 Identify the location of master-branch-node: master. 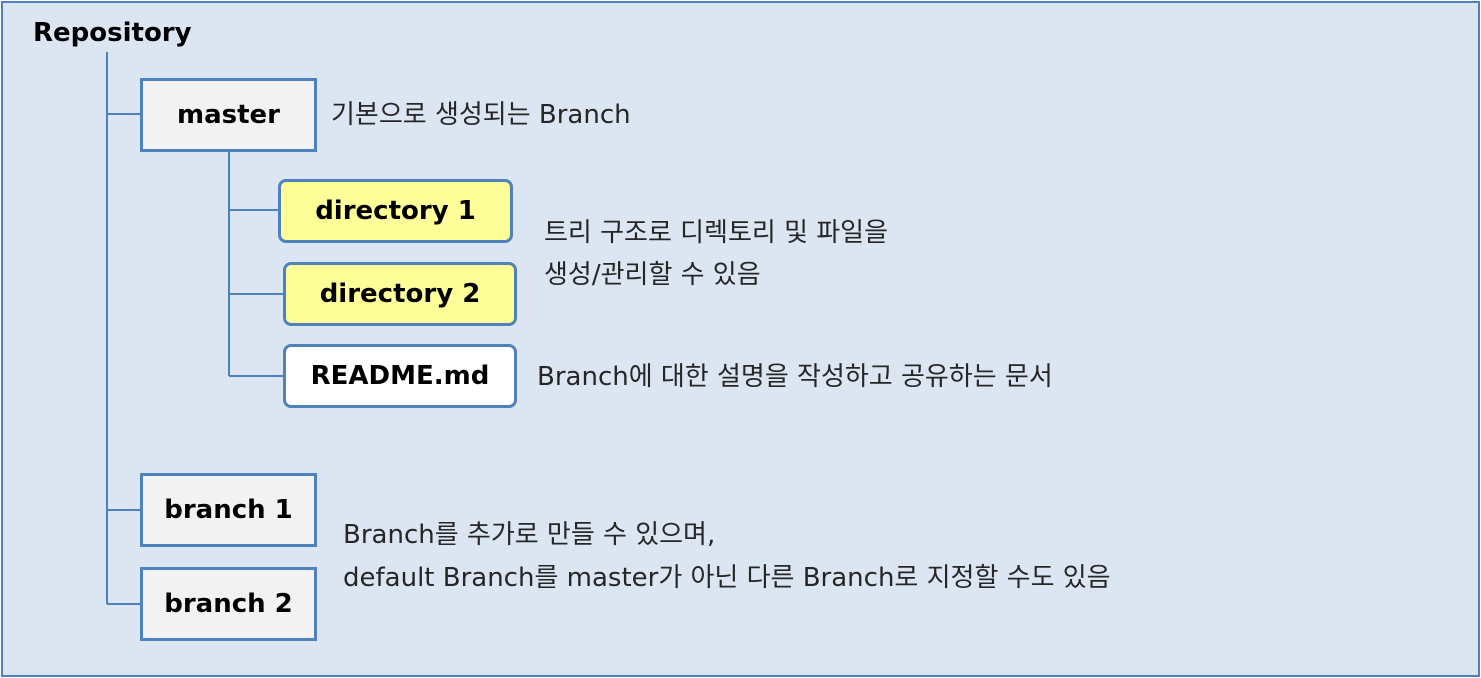
(228, 115).